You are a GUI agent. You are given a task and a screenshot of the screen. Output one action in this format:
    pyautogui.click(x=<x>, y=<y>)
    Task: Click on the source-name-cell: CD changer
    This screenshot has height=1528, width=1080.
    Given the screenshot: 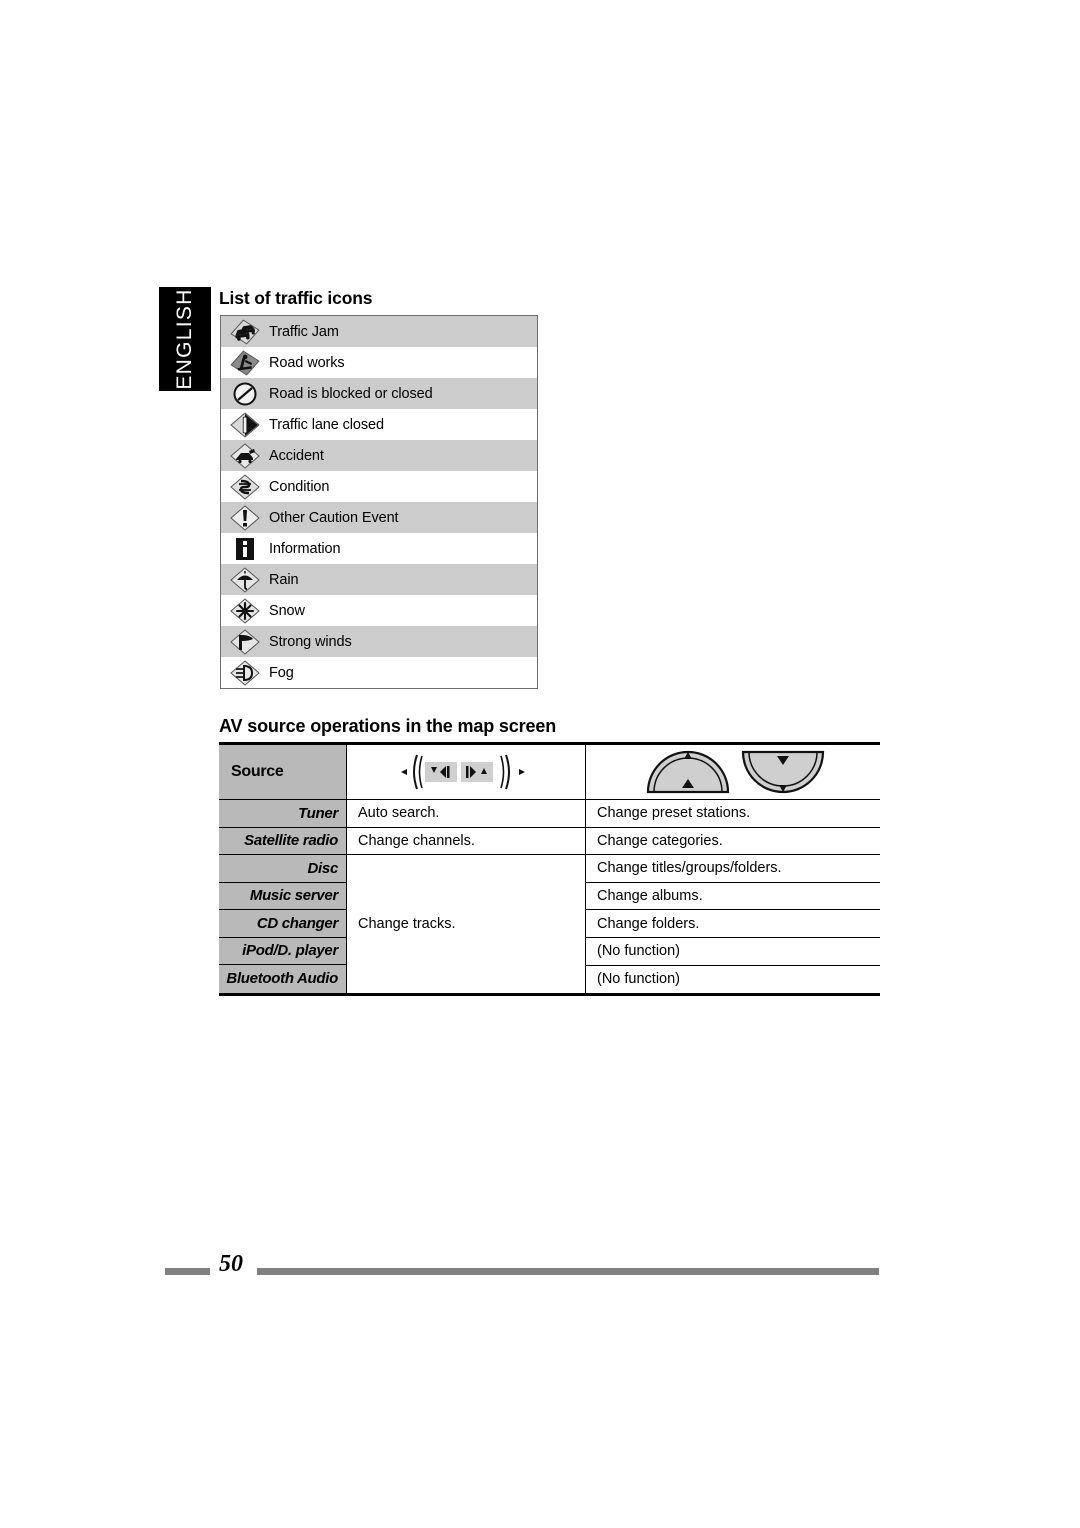 What is the action you would take?
    pyautogui.click(x=283, y=924)
    